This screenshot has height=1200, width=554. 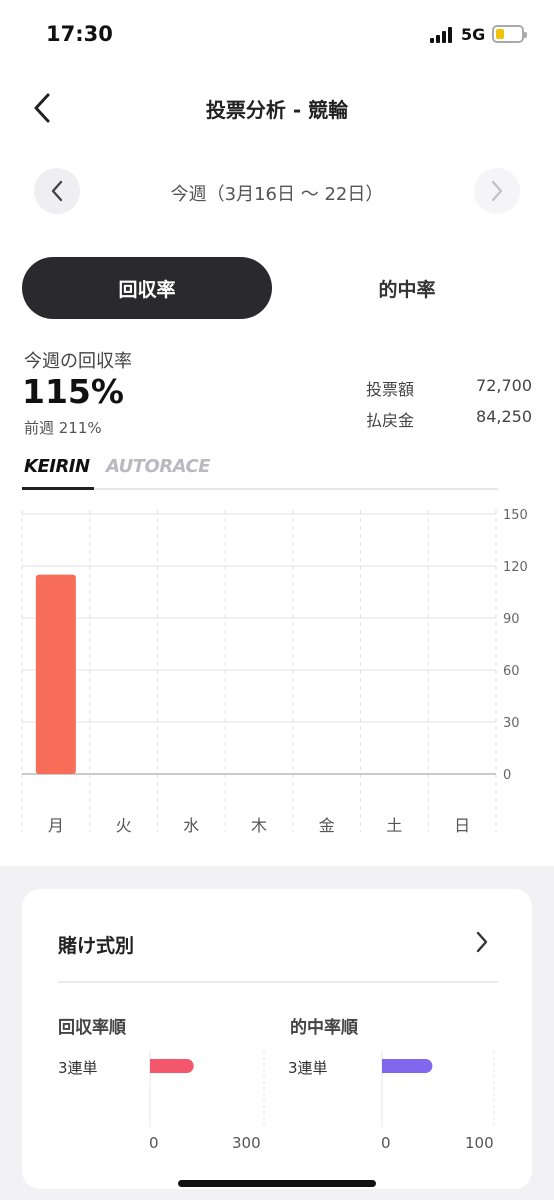 I want to click on signal-icon, so click(x=443, y=35).